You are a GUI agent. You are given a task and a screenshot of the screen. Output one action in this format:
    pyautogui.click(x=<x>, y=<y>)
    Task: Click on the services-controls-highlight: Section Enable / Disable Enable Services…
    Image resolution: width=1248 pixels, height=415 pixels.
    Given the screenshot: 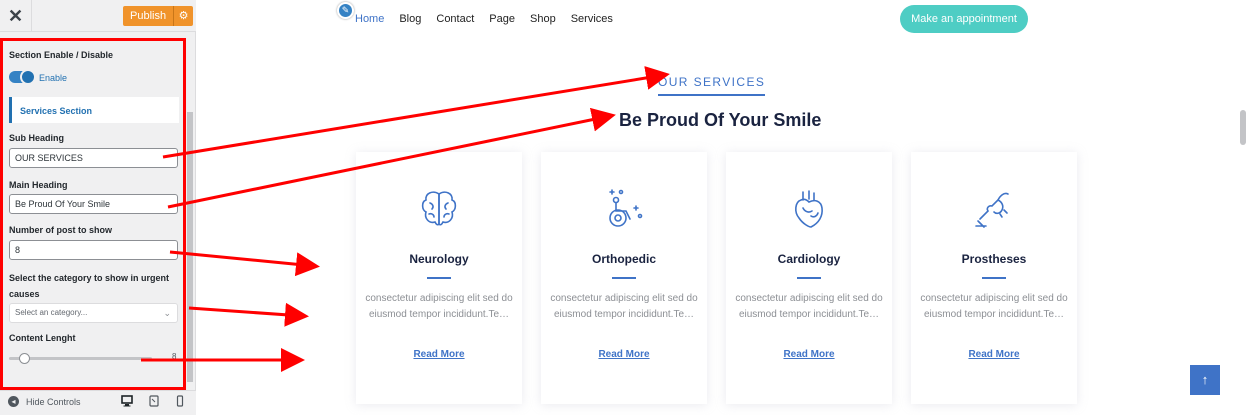 What is the action you would take?
    pyautogui.click(x=93, y=214)
    